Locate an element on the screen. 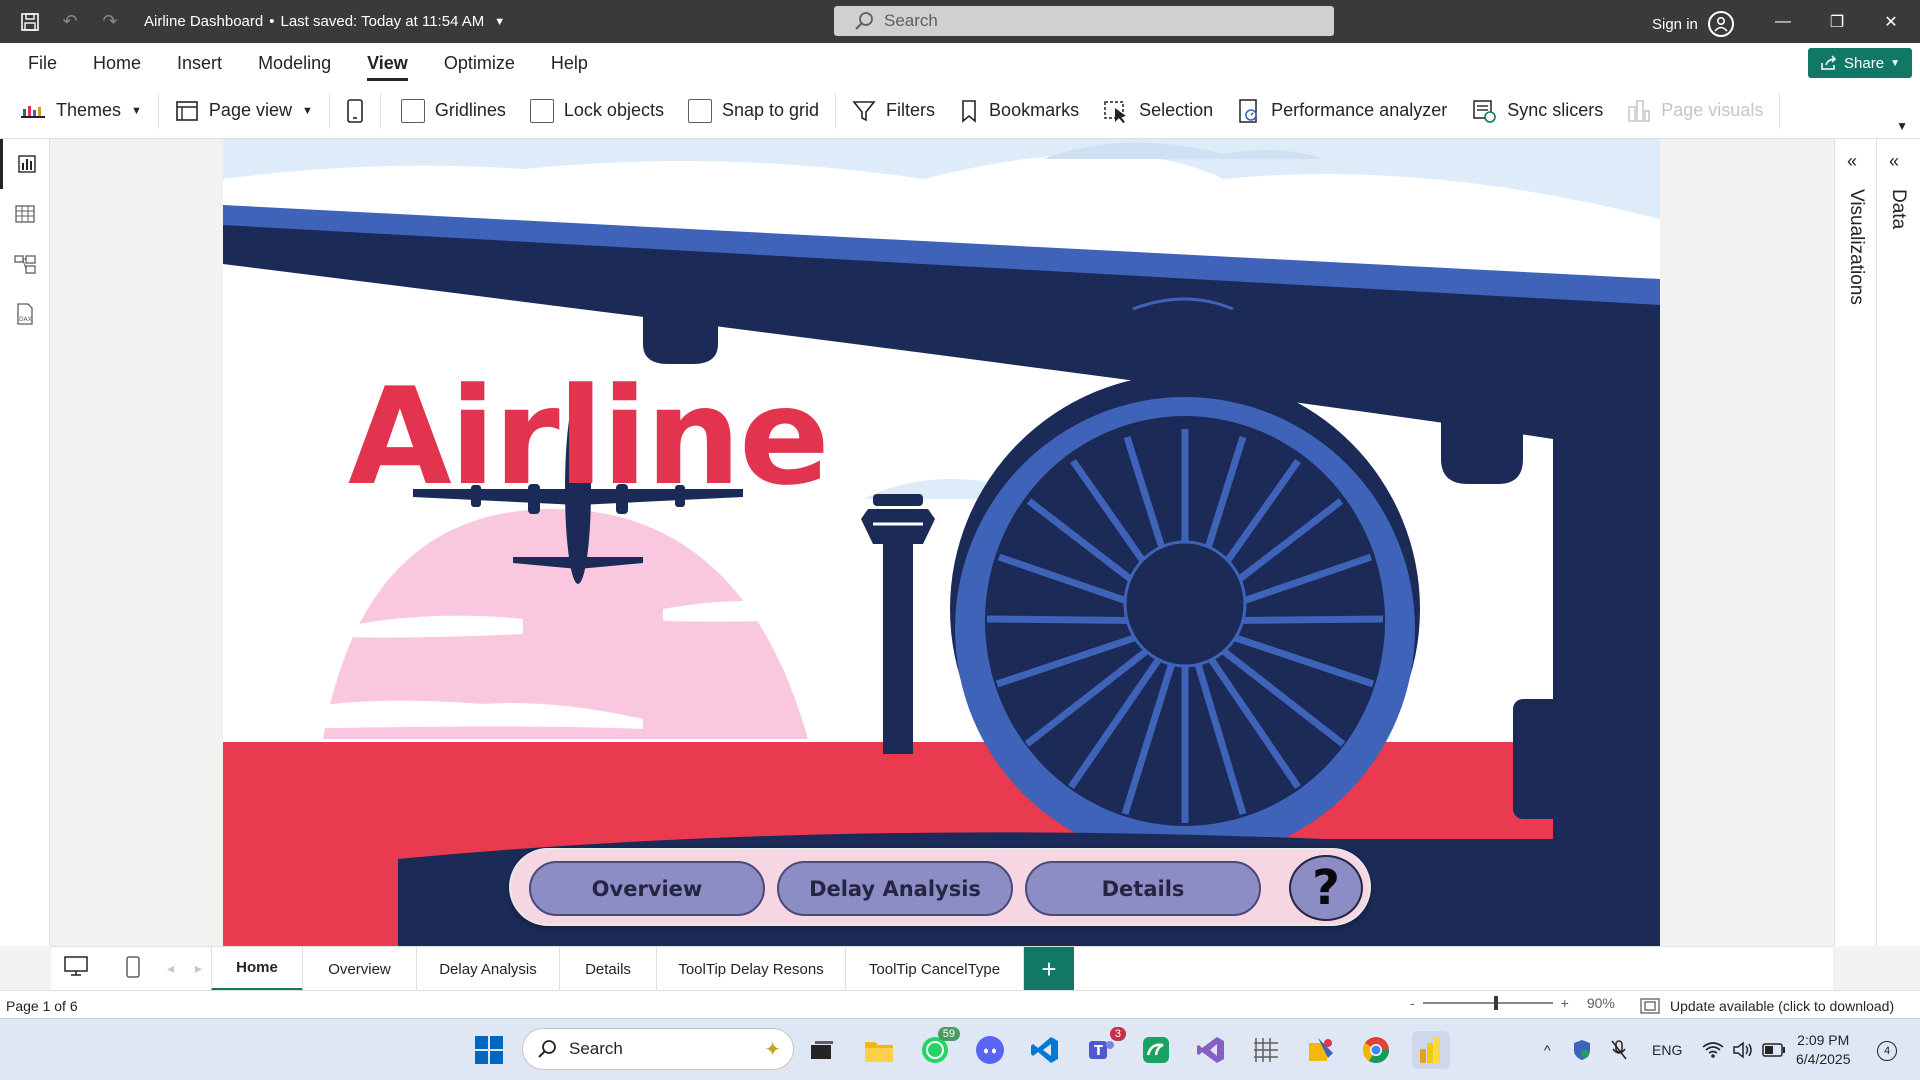 The width and height of the screenshot is (1920, 1080). close-button: ✕ is located at coordinates (1891, 21).